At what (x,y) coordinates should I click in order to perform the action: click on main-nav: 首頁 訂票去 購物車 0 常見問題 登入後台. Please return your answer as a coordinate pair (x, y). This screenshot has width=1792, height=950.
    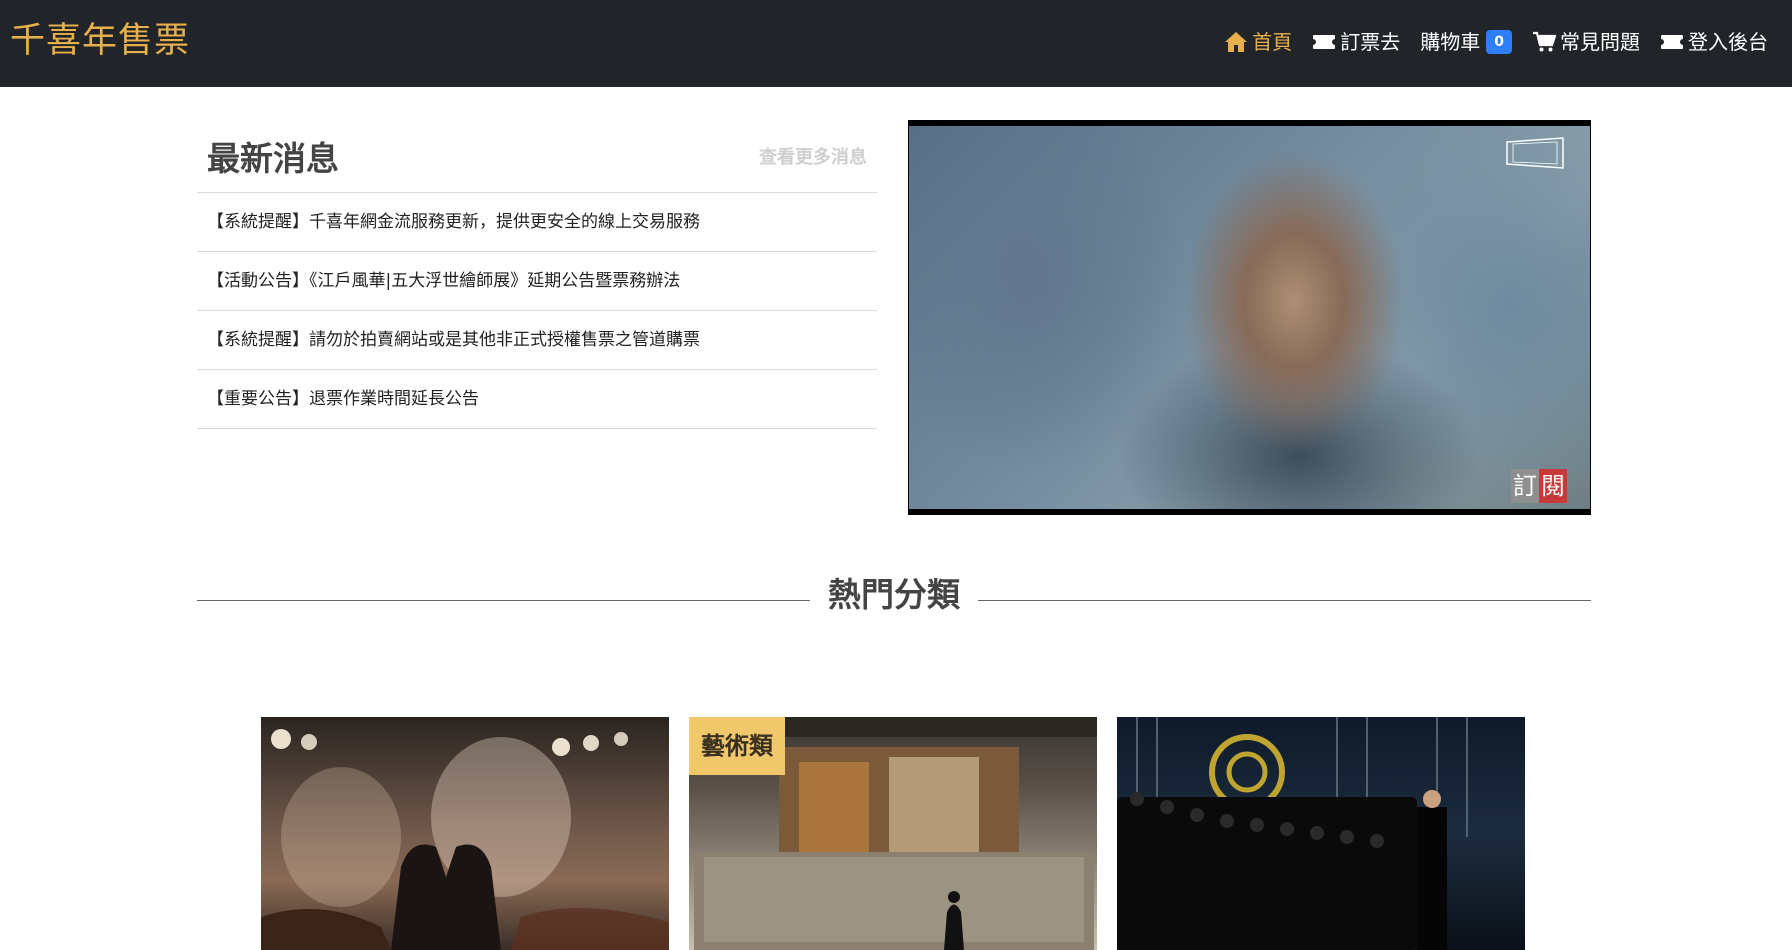
    Looking at the image, I should click on (1486, 42).